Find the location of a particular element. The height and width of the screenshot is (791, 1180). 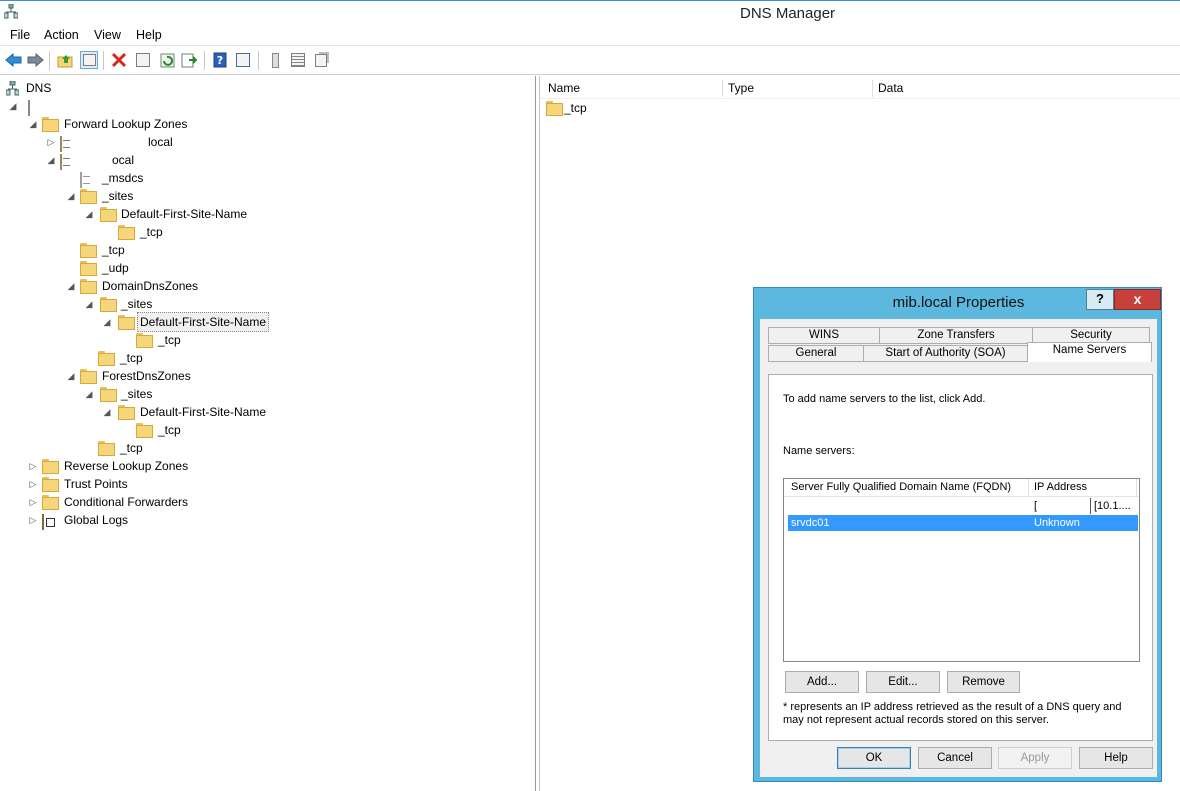

name-servers-label: Name servers: is located at coordinates (819, 451).